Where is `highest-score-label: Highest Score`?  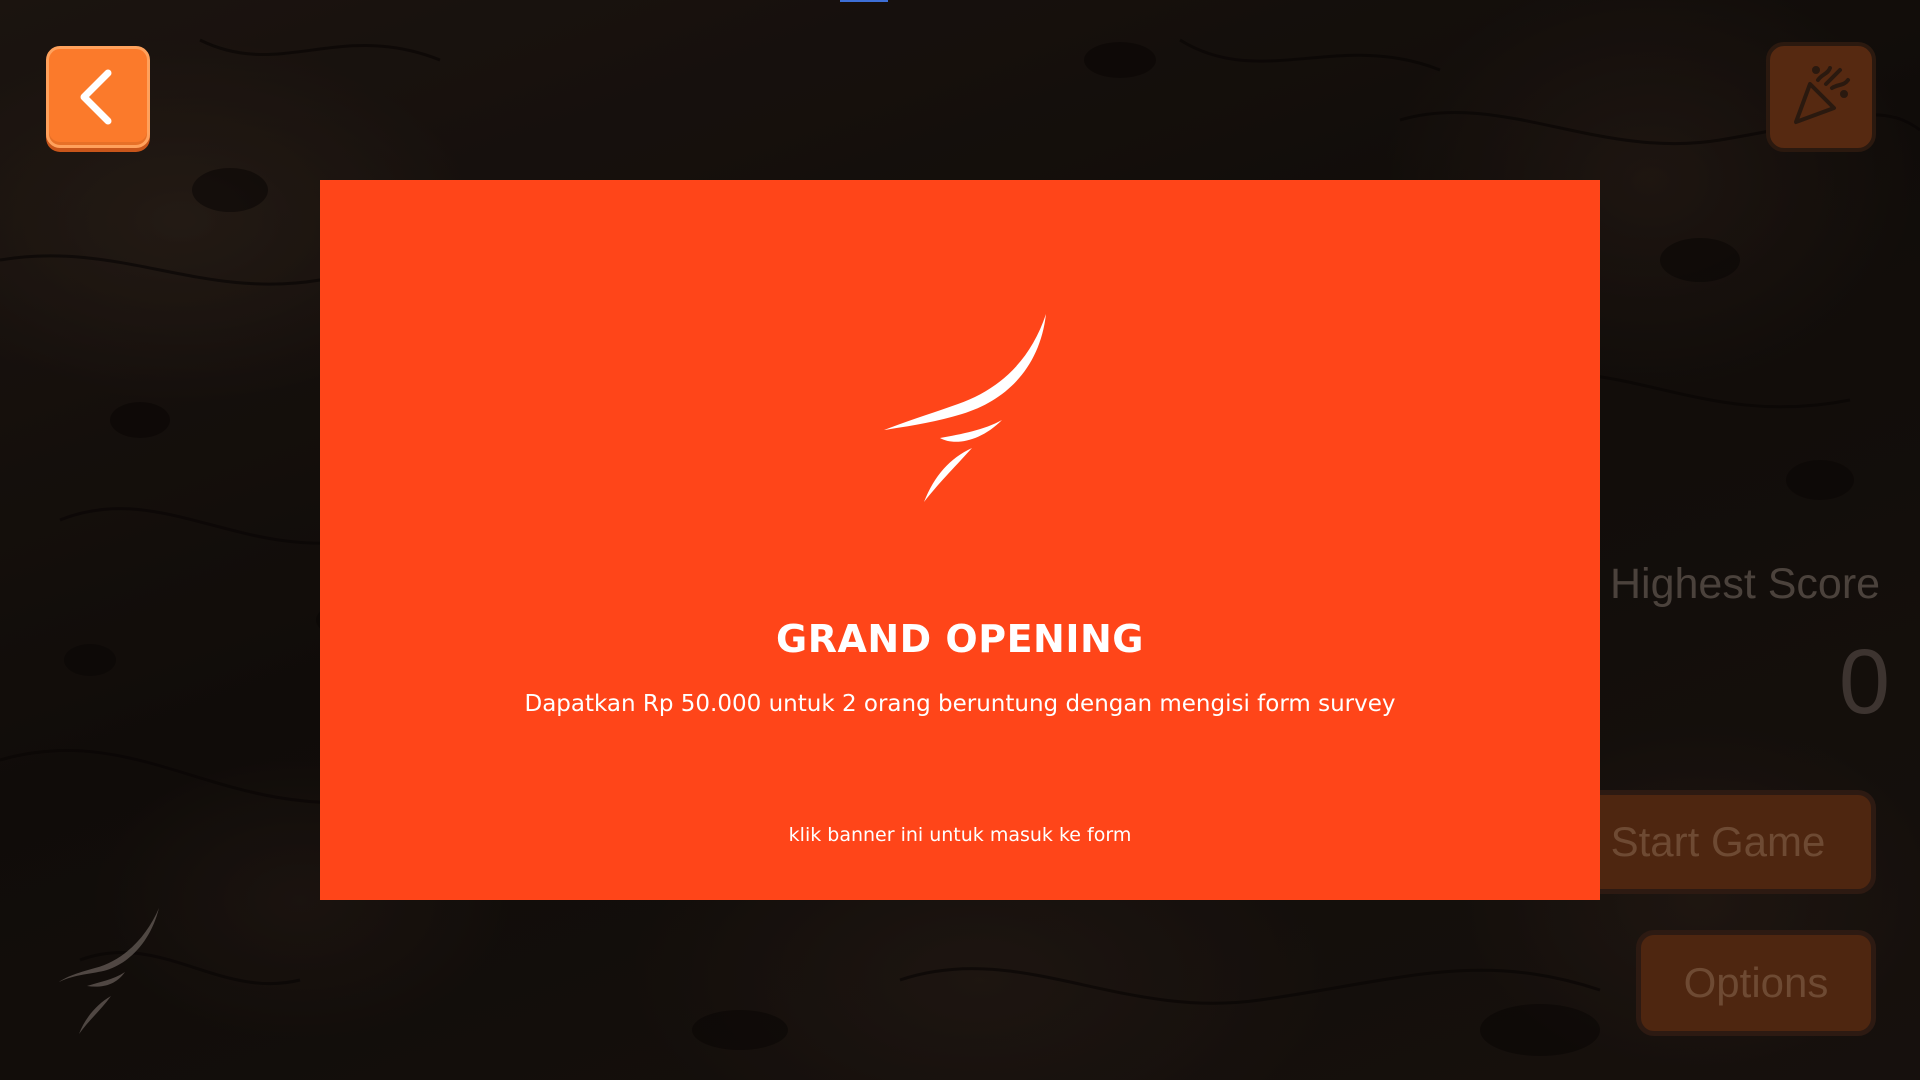 highest-score-label: Highest Score is located at coordinates (1745, 584).